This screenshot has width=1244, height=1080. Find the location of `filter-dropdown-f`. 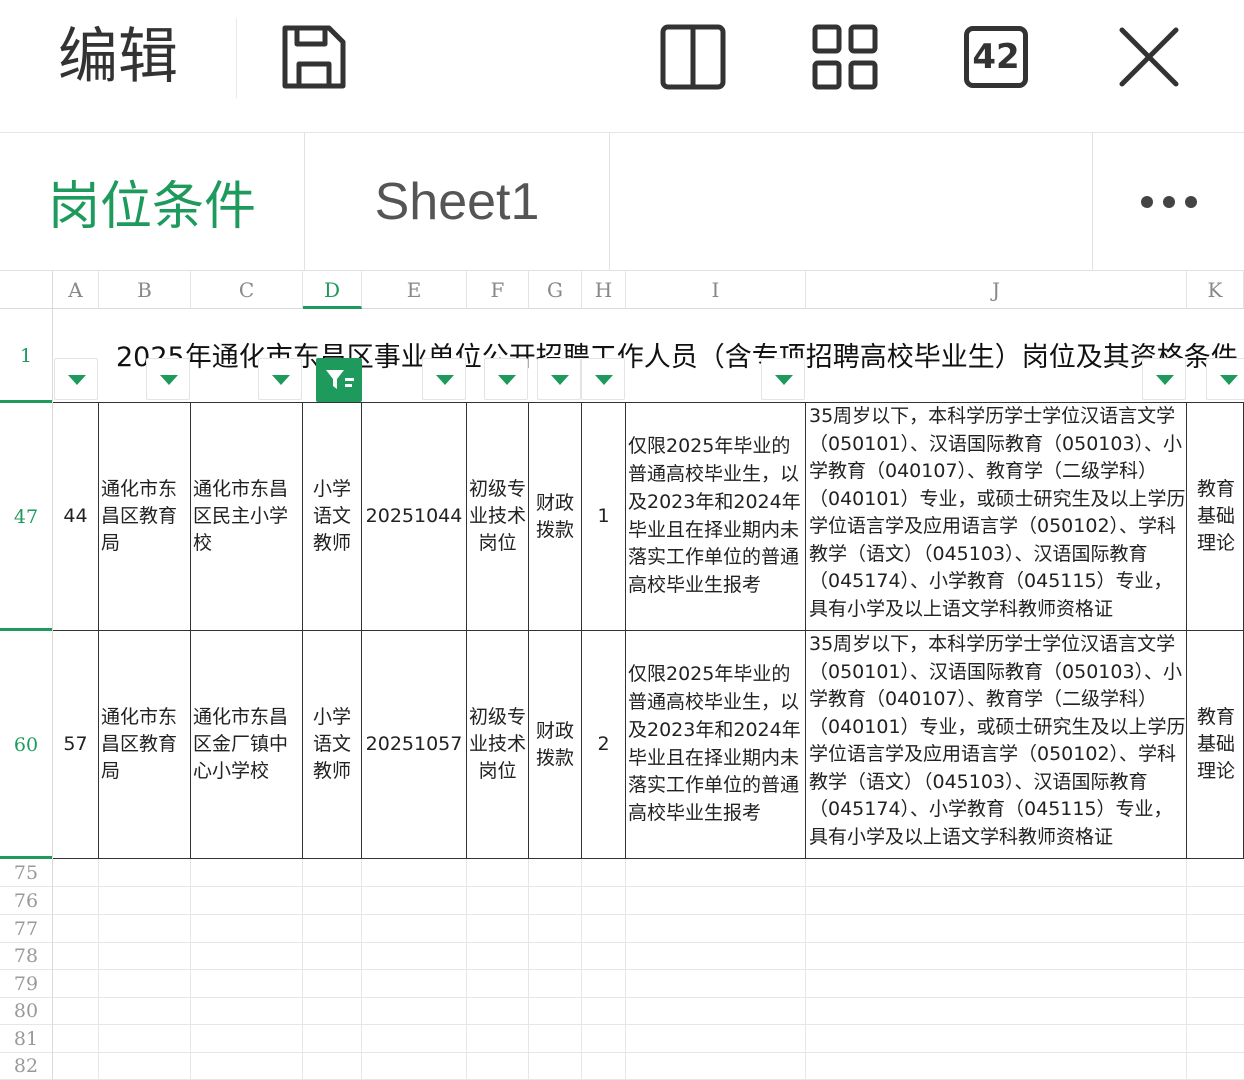

filter-dropdown-f is located at coordinates (506, 379).